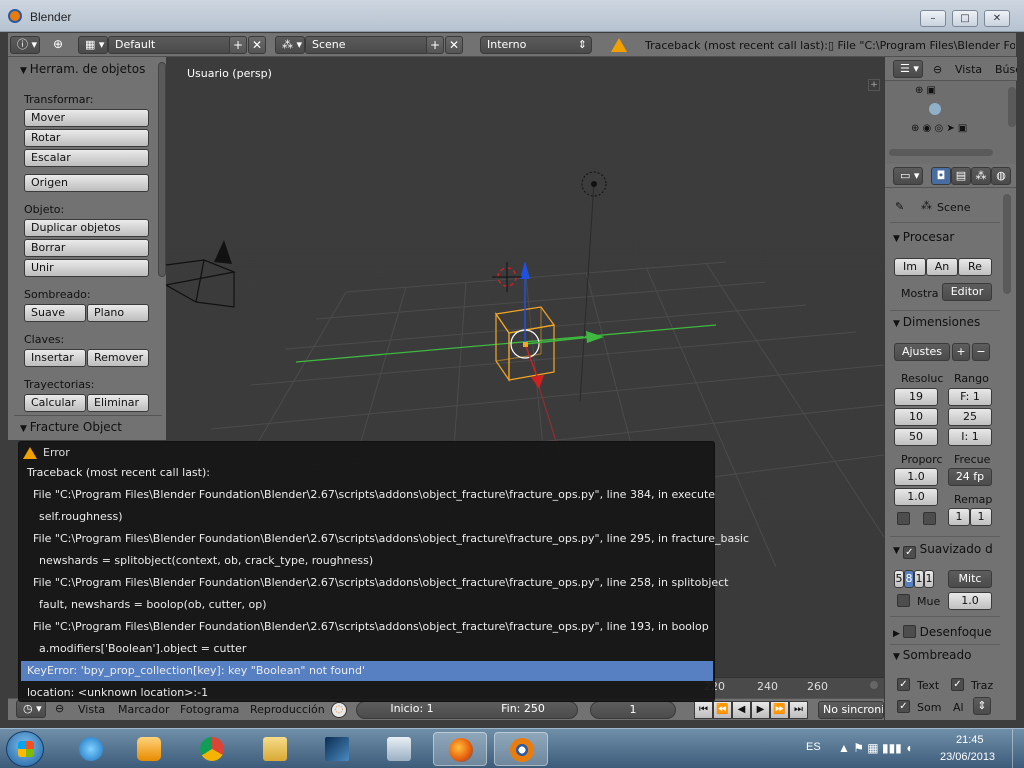 This screenshot has width=1024, height=768. What do you see at coordinates (965, 18) in the screenshot?
I see `maximize-button: □` at bounding box center [965, 18].